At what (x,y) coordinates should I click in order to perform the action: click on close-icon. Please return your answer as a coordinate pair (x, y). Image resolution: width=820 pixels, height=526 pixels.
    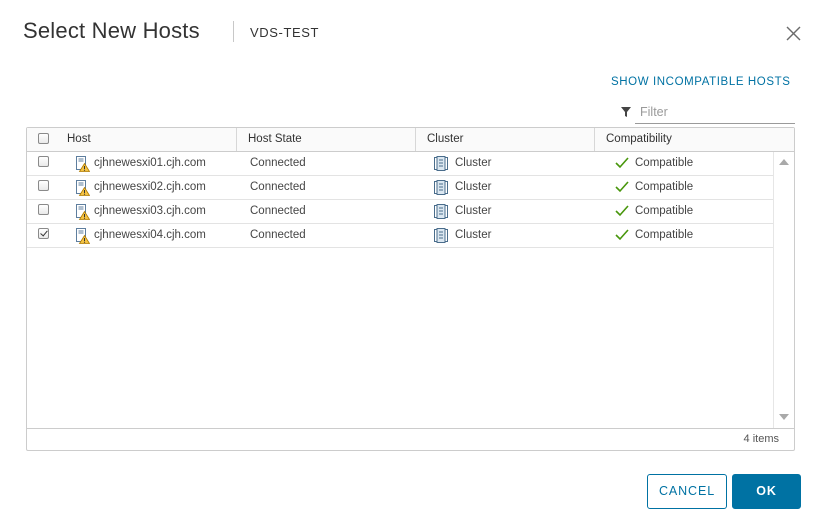
    Looking at the image, I should click on (793, 33).